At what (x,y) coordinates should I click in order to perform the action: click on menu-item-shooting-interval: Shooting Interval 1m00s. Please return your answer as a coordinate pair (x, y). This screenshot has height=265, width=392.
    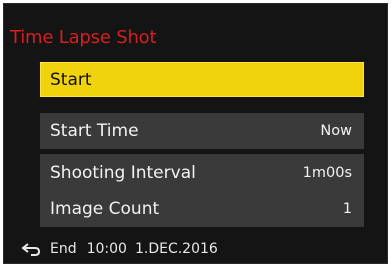
    Looking at the image, I should click on (202, 172).